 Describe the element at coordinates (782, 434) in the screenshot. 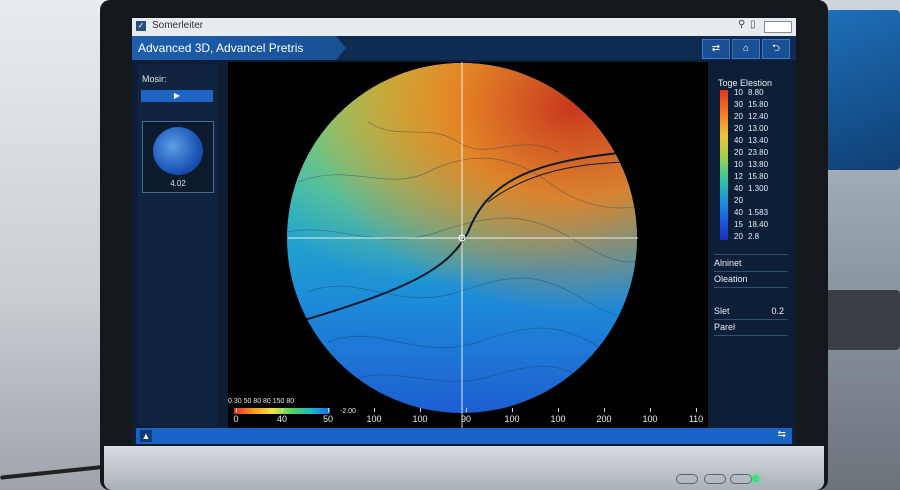

I see `sync-icon: ⇆` at that location.